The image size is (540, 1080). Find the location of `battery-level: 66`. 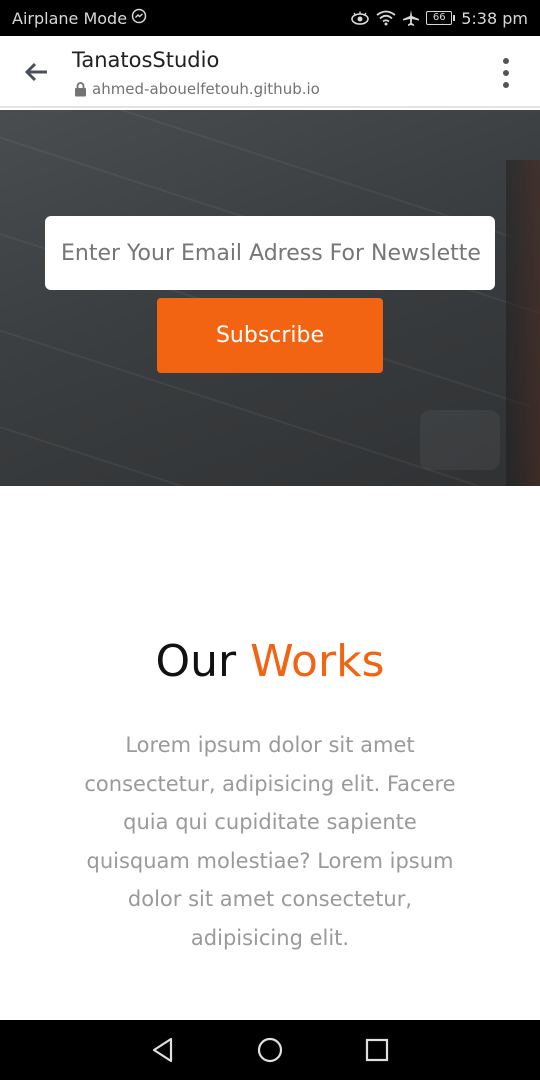

battery-level: 66 is located at coordinates (439, 18).